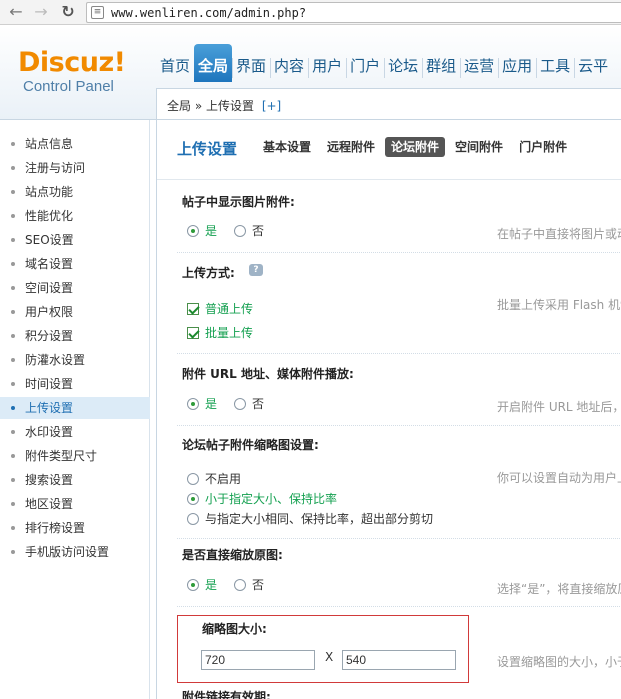 This screenshot has height=699, width=621. Describe the element at coordinates (234, 629) in the screenshot. I see `setting-title-thumb-size: 缩略图大小:` at that location.